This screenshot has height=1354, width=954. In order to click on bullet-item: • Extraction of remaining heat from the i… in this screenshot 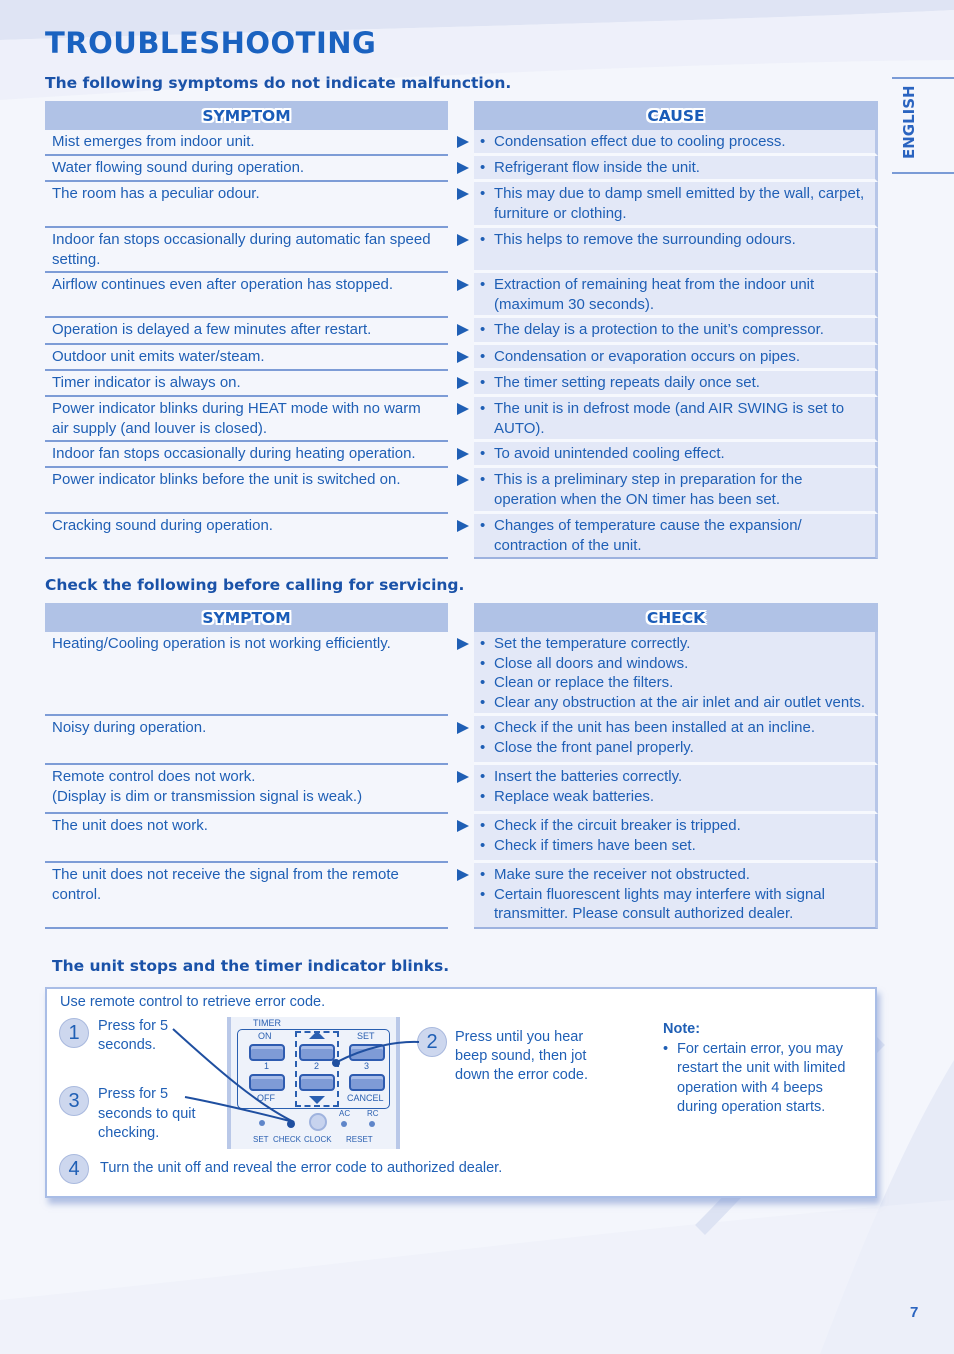, I will do `click(647, 294)`.